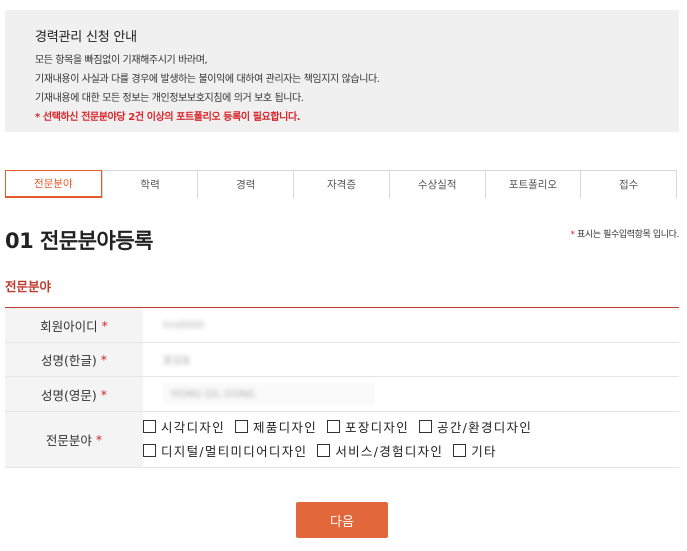  I want to click on field-group-title: 전문분야, so click(28, 286).